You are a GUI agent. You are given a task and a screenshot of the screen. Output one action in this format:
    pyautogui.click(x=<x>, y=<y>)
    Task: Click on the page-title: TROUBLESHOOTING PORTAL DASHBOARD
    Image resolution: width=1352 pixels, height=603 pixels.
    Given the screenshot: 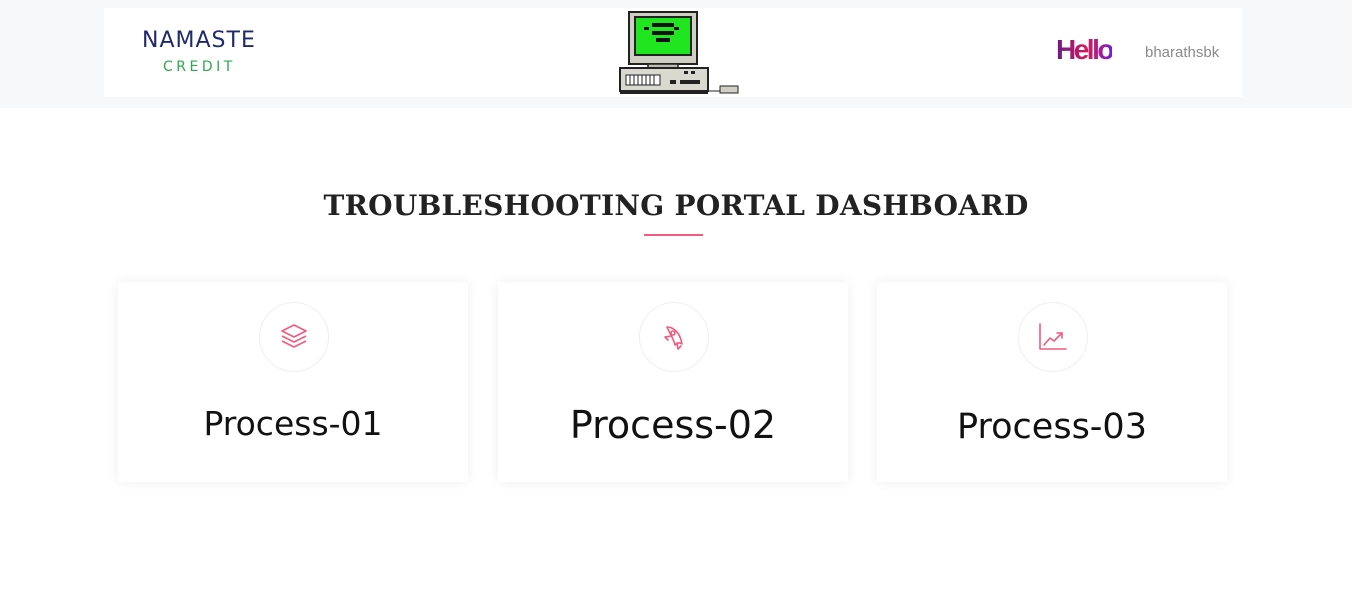 What is the action you would take?
    pyautogui.click(x=676, y=205)
    